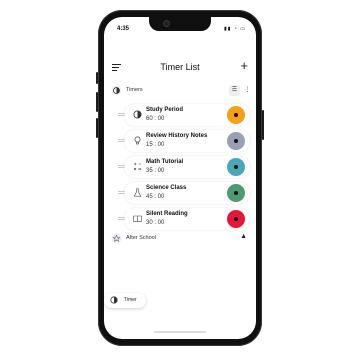 The height and width of the screenshot is (360, 360). What do you see at coordinates (165, 162) in the screenshot?
I see `timer-name: Math Tutorial` at bounding box center [165, 162].